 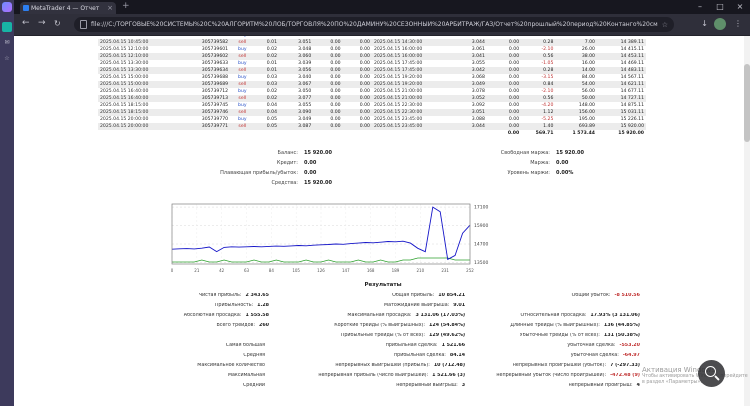 What do you see at coordinates (215, 70) in the screenshot?
I see `trade-cell: 305739634` at bounding box center [215, 70].